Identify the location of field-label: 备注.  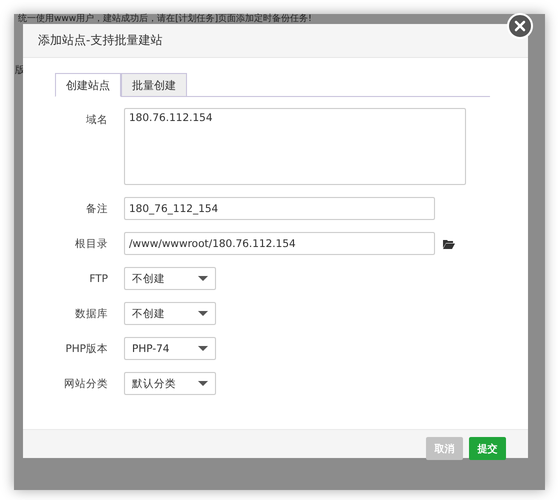
(96, 209).